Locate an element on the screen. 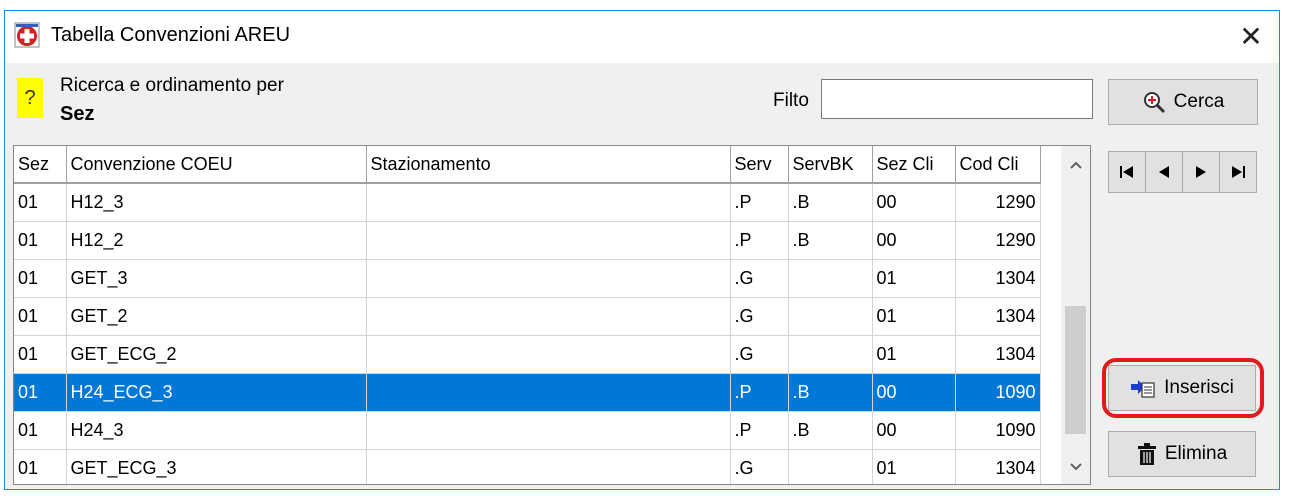 Image resolution: width=1290 pixels, height=498 pixels. column-header-convenzione: Convenzione COEU is located at coordinates (216, 165).